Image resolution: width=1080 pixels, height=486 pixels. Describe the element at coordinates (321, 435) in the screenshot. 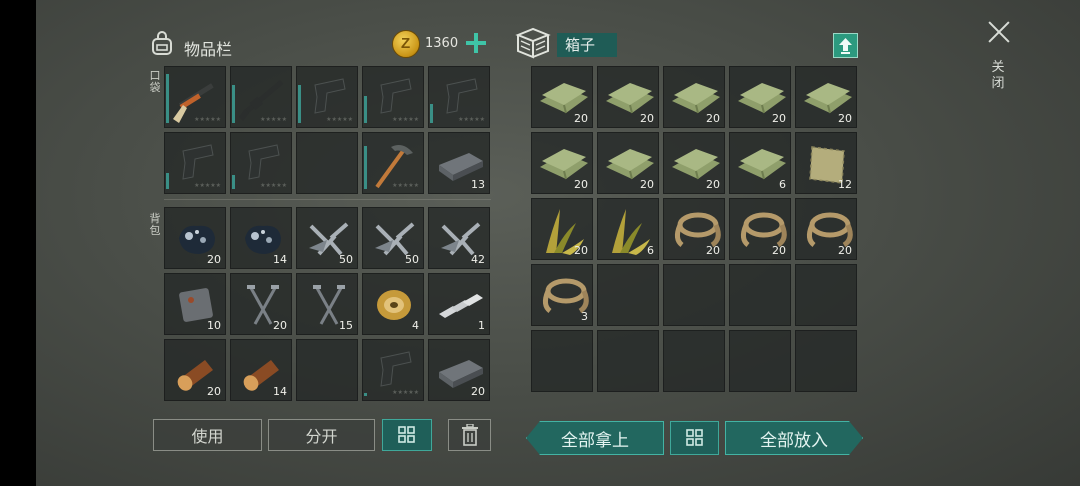

I see `split-button: 分开` at that location.